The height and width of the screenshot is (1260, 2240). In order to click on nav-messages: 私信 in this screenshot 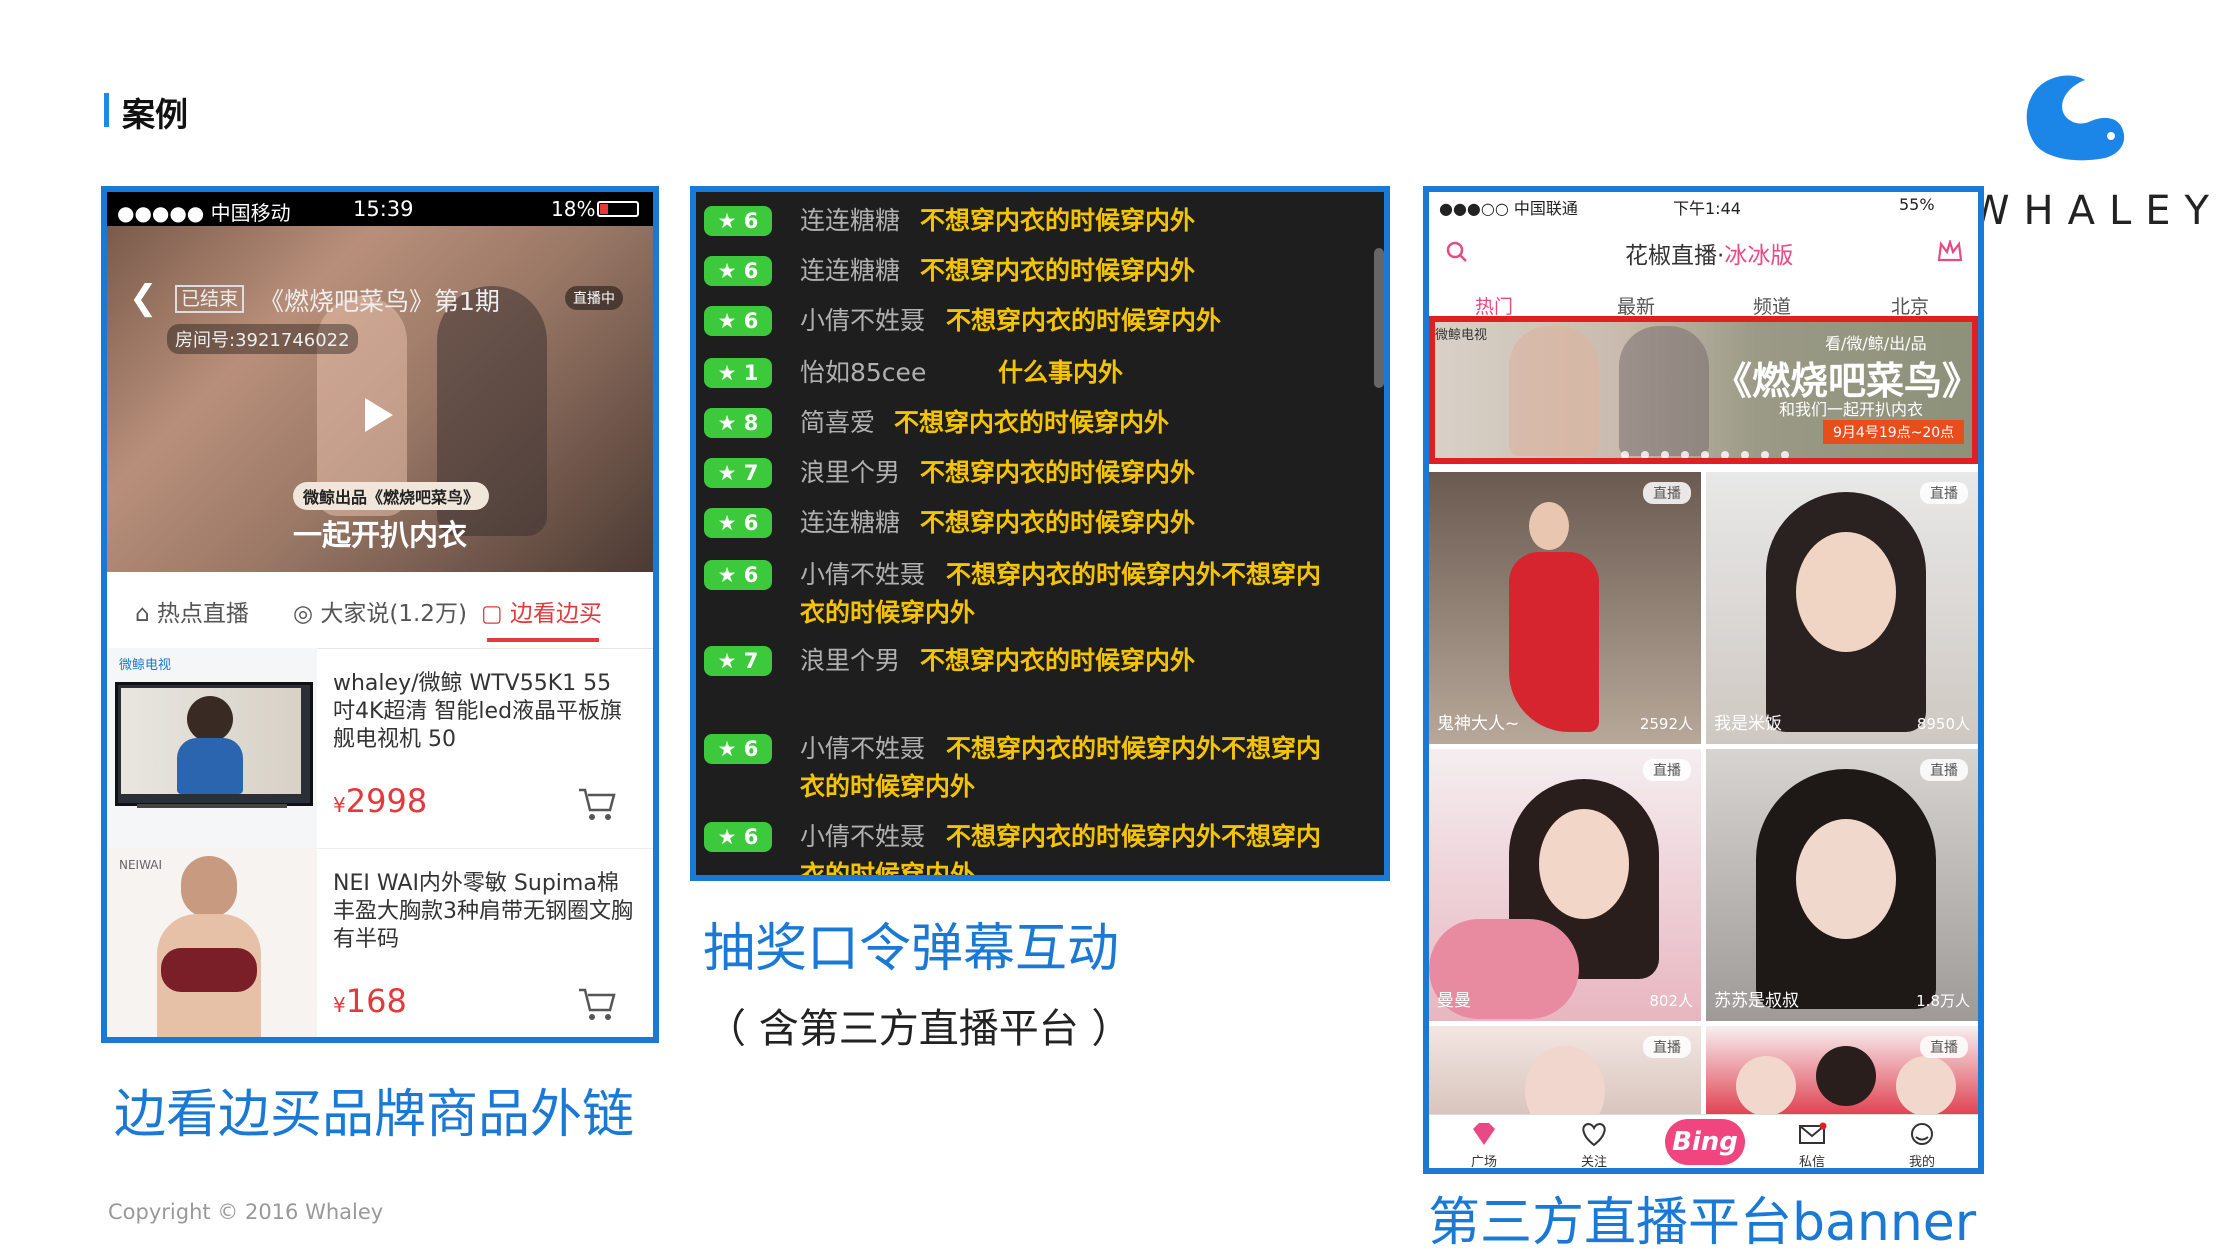, I will do `click(1812, 1145)`.